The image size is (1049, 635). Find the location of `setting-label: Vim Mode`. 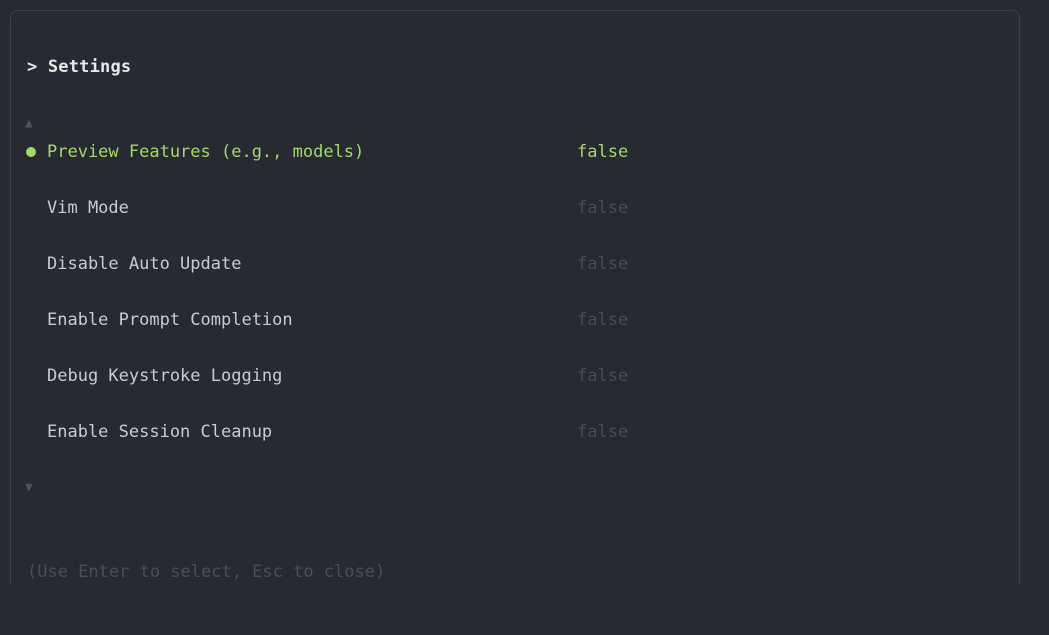

setting-label: Vim Mode is located at coordinates (88, 208).